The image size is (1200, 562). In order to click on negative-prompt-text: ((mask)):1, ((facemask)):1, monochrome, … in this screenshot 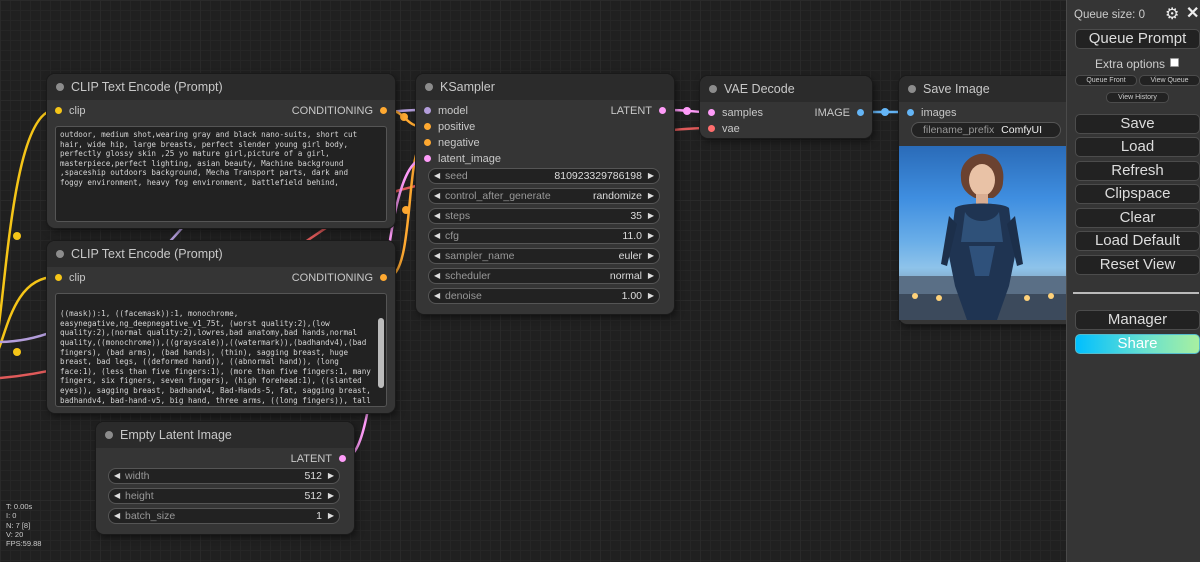, I will do `click(215, 357)`.